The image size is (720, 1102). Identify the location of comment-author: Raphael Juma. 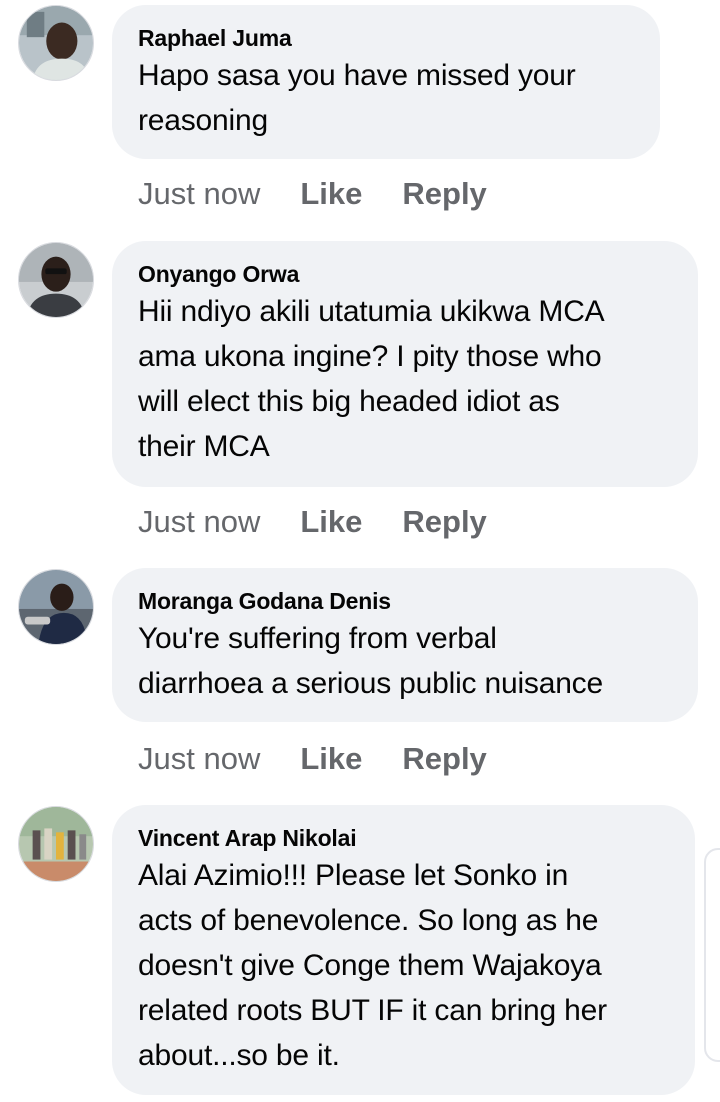
(386, 38).